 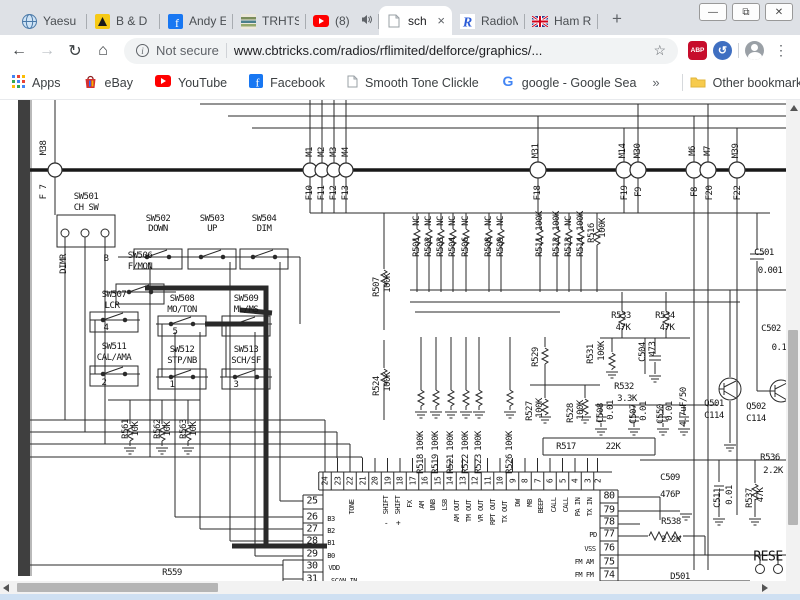 I want to click on tab-radiom: R RadioM, so click(x=488, y=21).